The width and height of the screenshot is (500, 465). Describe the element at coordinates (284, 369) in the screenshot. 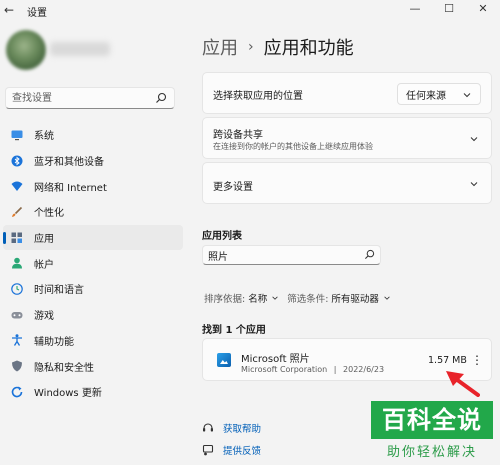

I see `app-publisher: Microsoft Corporation` at that location.